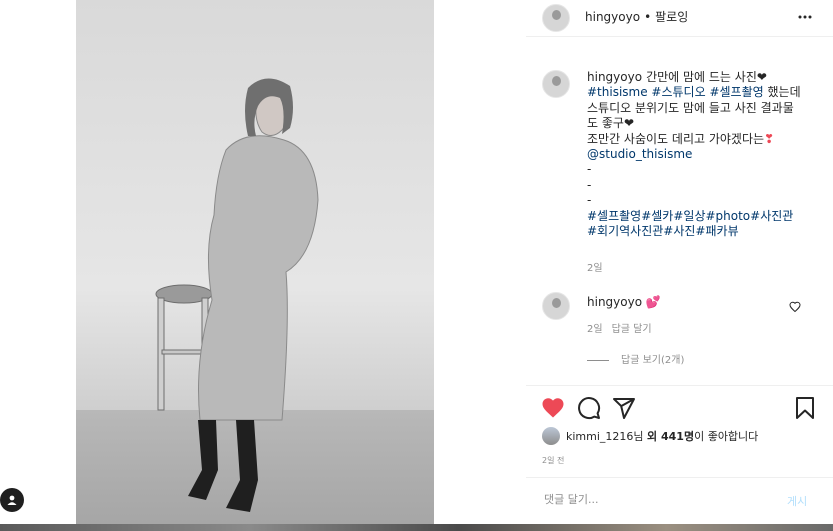  I want to click on view-replies-label: 답글 보기(2개), so click(653, 360).